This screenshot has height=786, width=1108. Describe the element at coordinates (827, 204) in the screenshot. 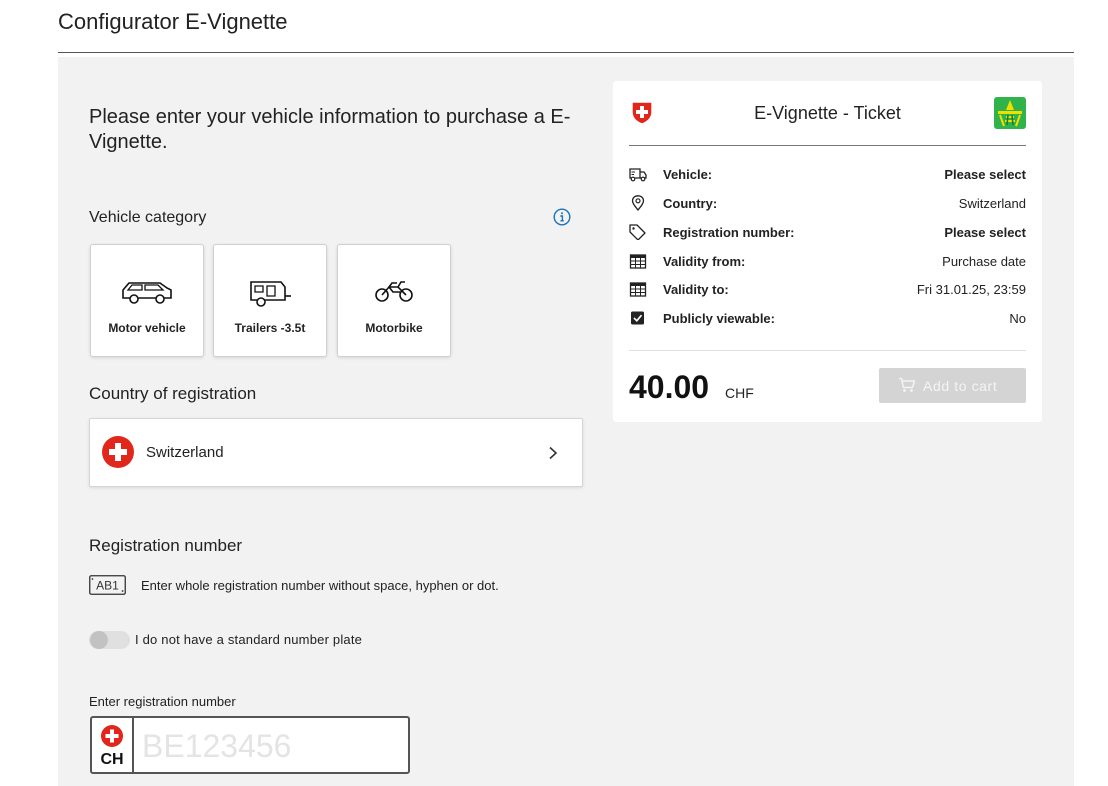

I see `ticket-row-country: Country: Switzerland` at that location.